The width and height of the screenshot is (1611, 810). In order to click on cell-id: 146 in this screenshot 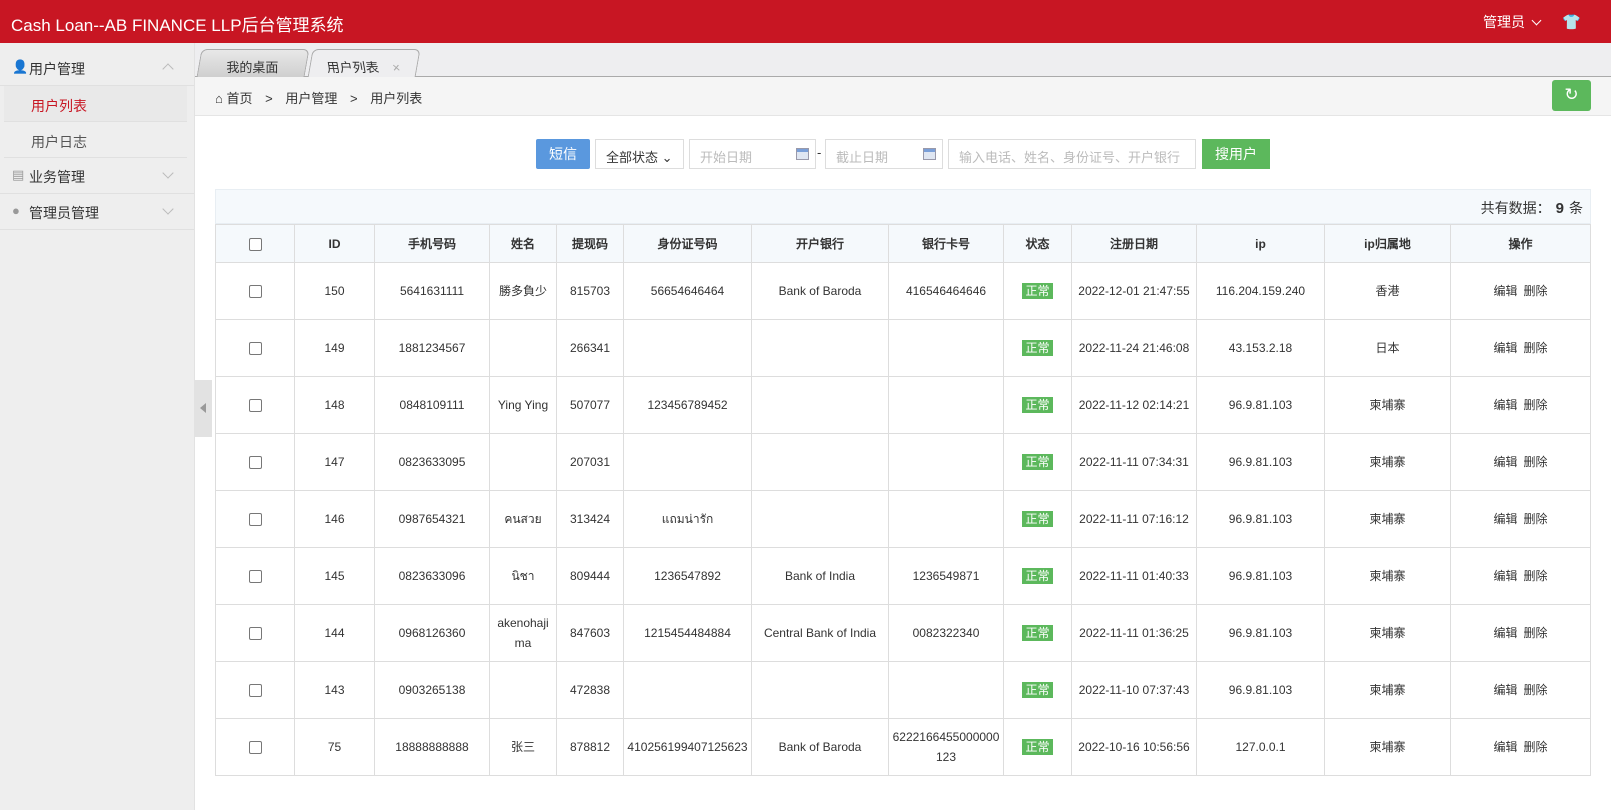, I will do `click(334, 519)`.